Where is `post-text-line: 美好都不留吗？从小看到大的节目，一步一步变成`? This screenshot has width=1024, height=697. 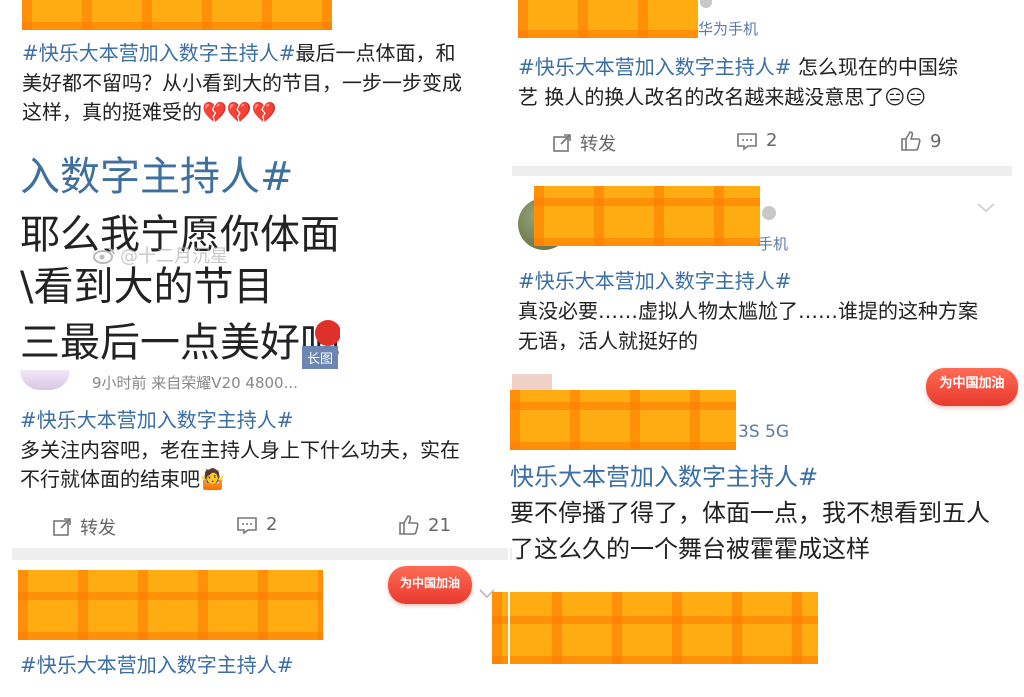 post-text-line: 美好都不留吗？从小看到大的节目，一步一步变成 is located at coordinates (242, 83).